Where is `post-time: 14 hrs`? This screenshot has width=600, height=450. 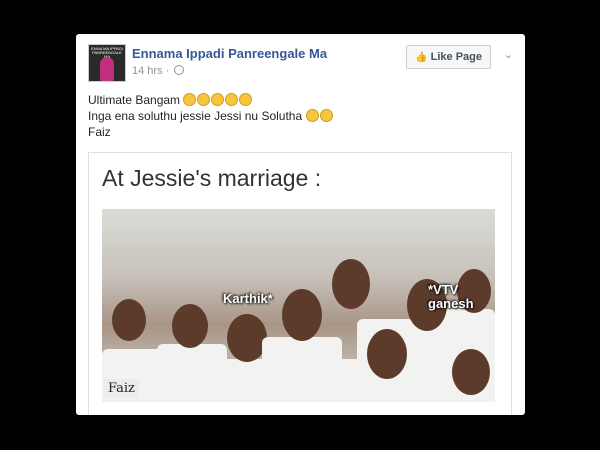 post-time: 14 hrs is located at coordinates (147, 71).